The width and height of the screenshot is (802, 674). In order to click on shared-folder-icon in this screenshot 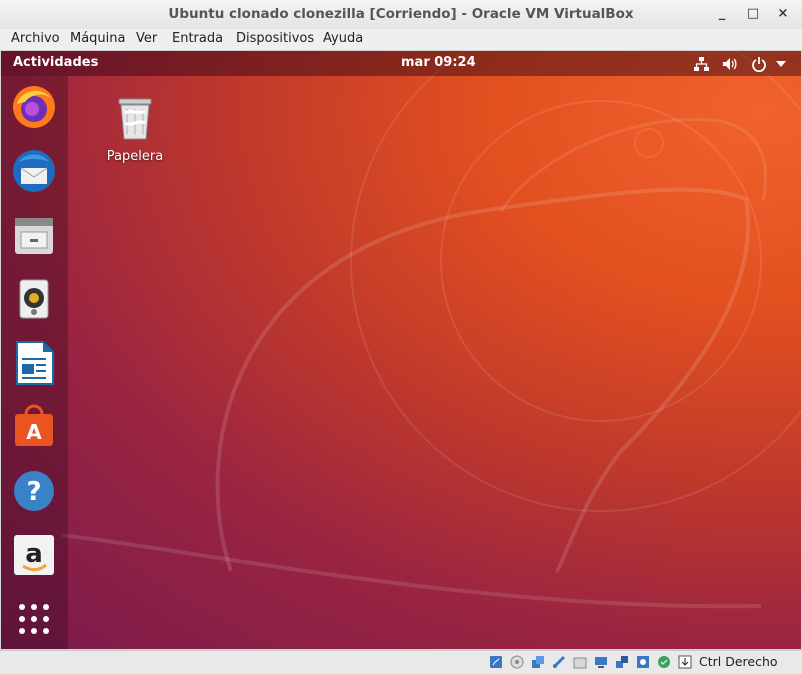, I will do `click(580, 662)`.